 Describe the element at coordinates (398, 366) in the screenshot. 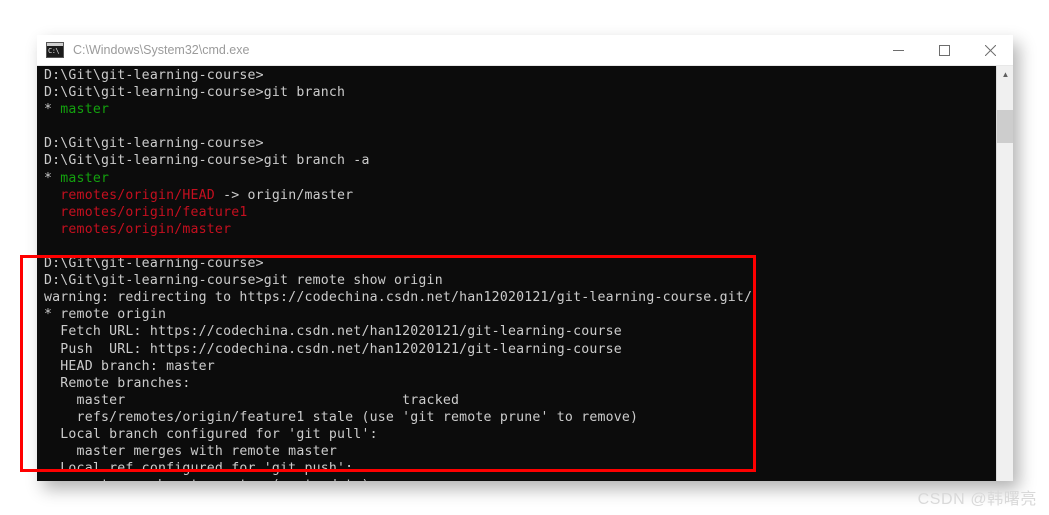

I see `console-line: HEAD branch: master` at that location.